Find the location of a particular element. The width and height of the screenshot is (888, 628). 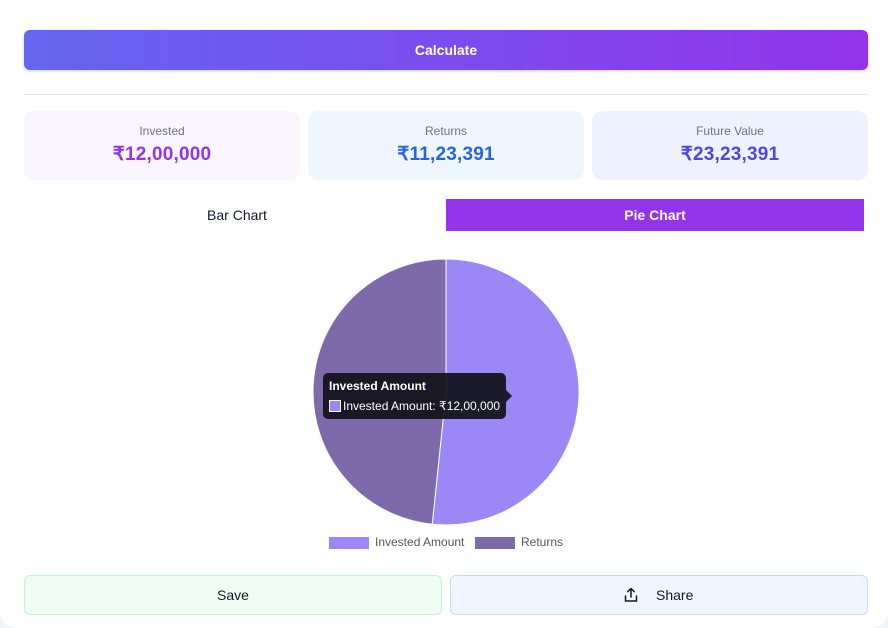

save-button: Save is located at coordinates (233, 595).